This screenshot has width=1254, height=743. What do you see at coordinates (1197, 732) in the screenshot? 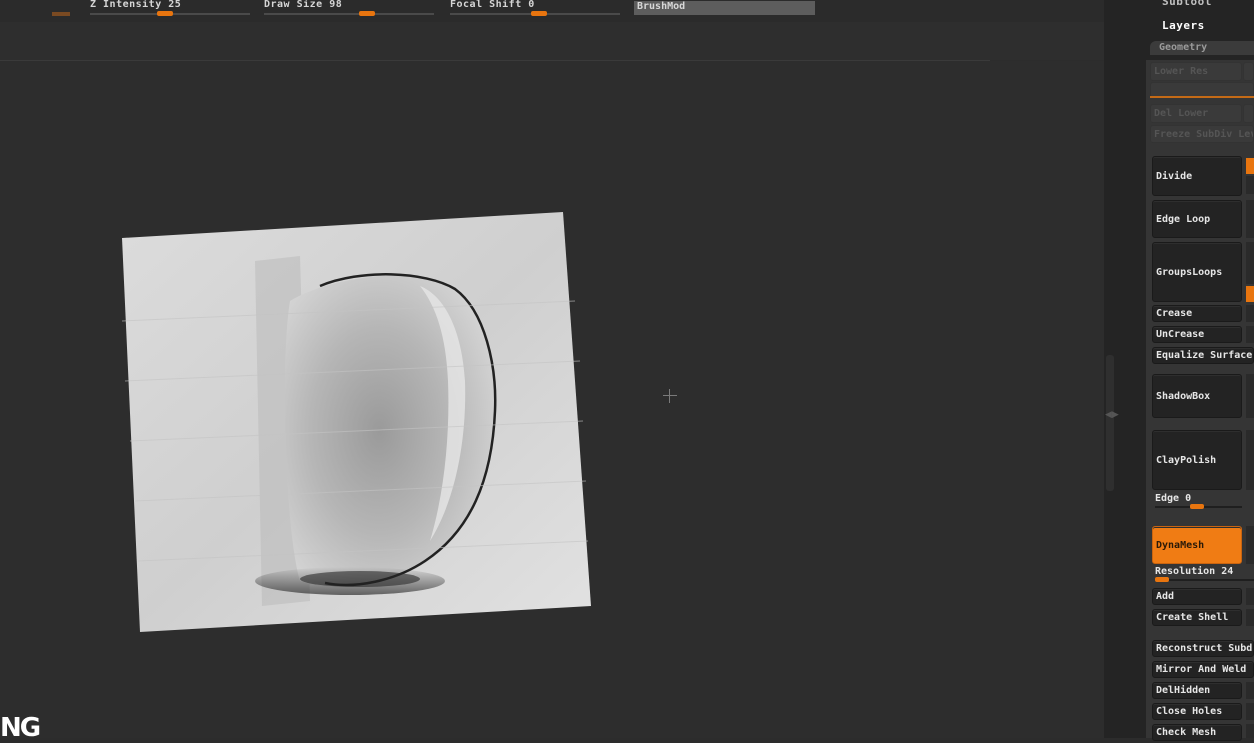
I see `check-mesh-button: Check Mesh` at bounding box center [1197, 732].